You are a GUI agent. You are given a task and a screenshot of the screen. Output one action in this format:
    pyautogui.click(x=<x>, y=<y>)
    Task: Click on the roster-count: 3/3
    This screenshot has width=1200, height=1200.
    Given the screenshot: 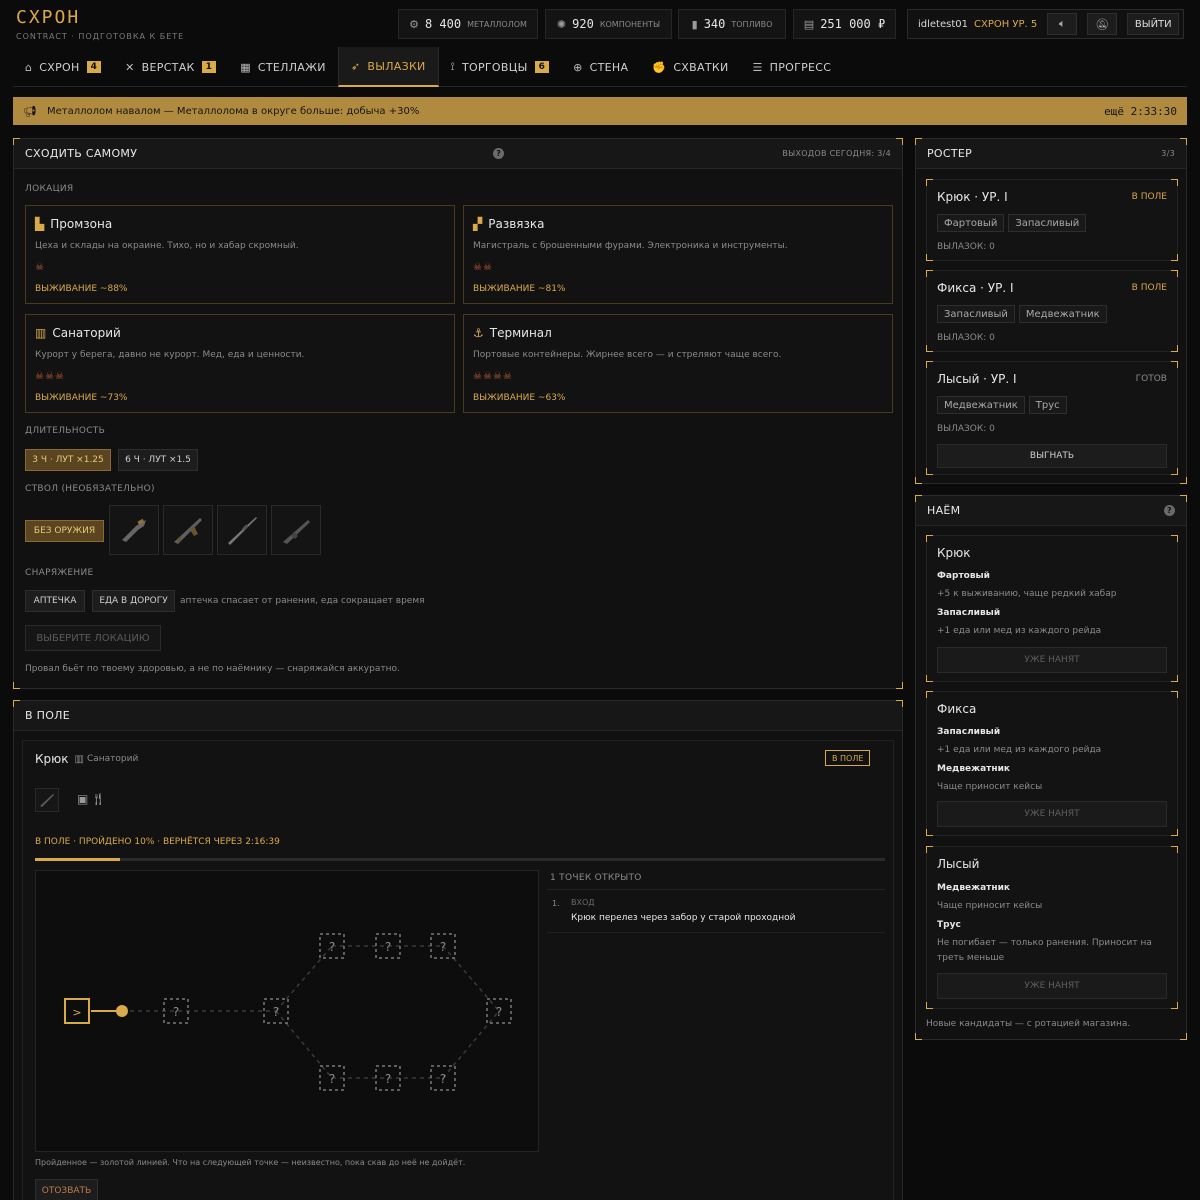 What is the action you would take?
    pyautogui.click(x=1168, y=153)
    